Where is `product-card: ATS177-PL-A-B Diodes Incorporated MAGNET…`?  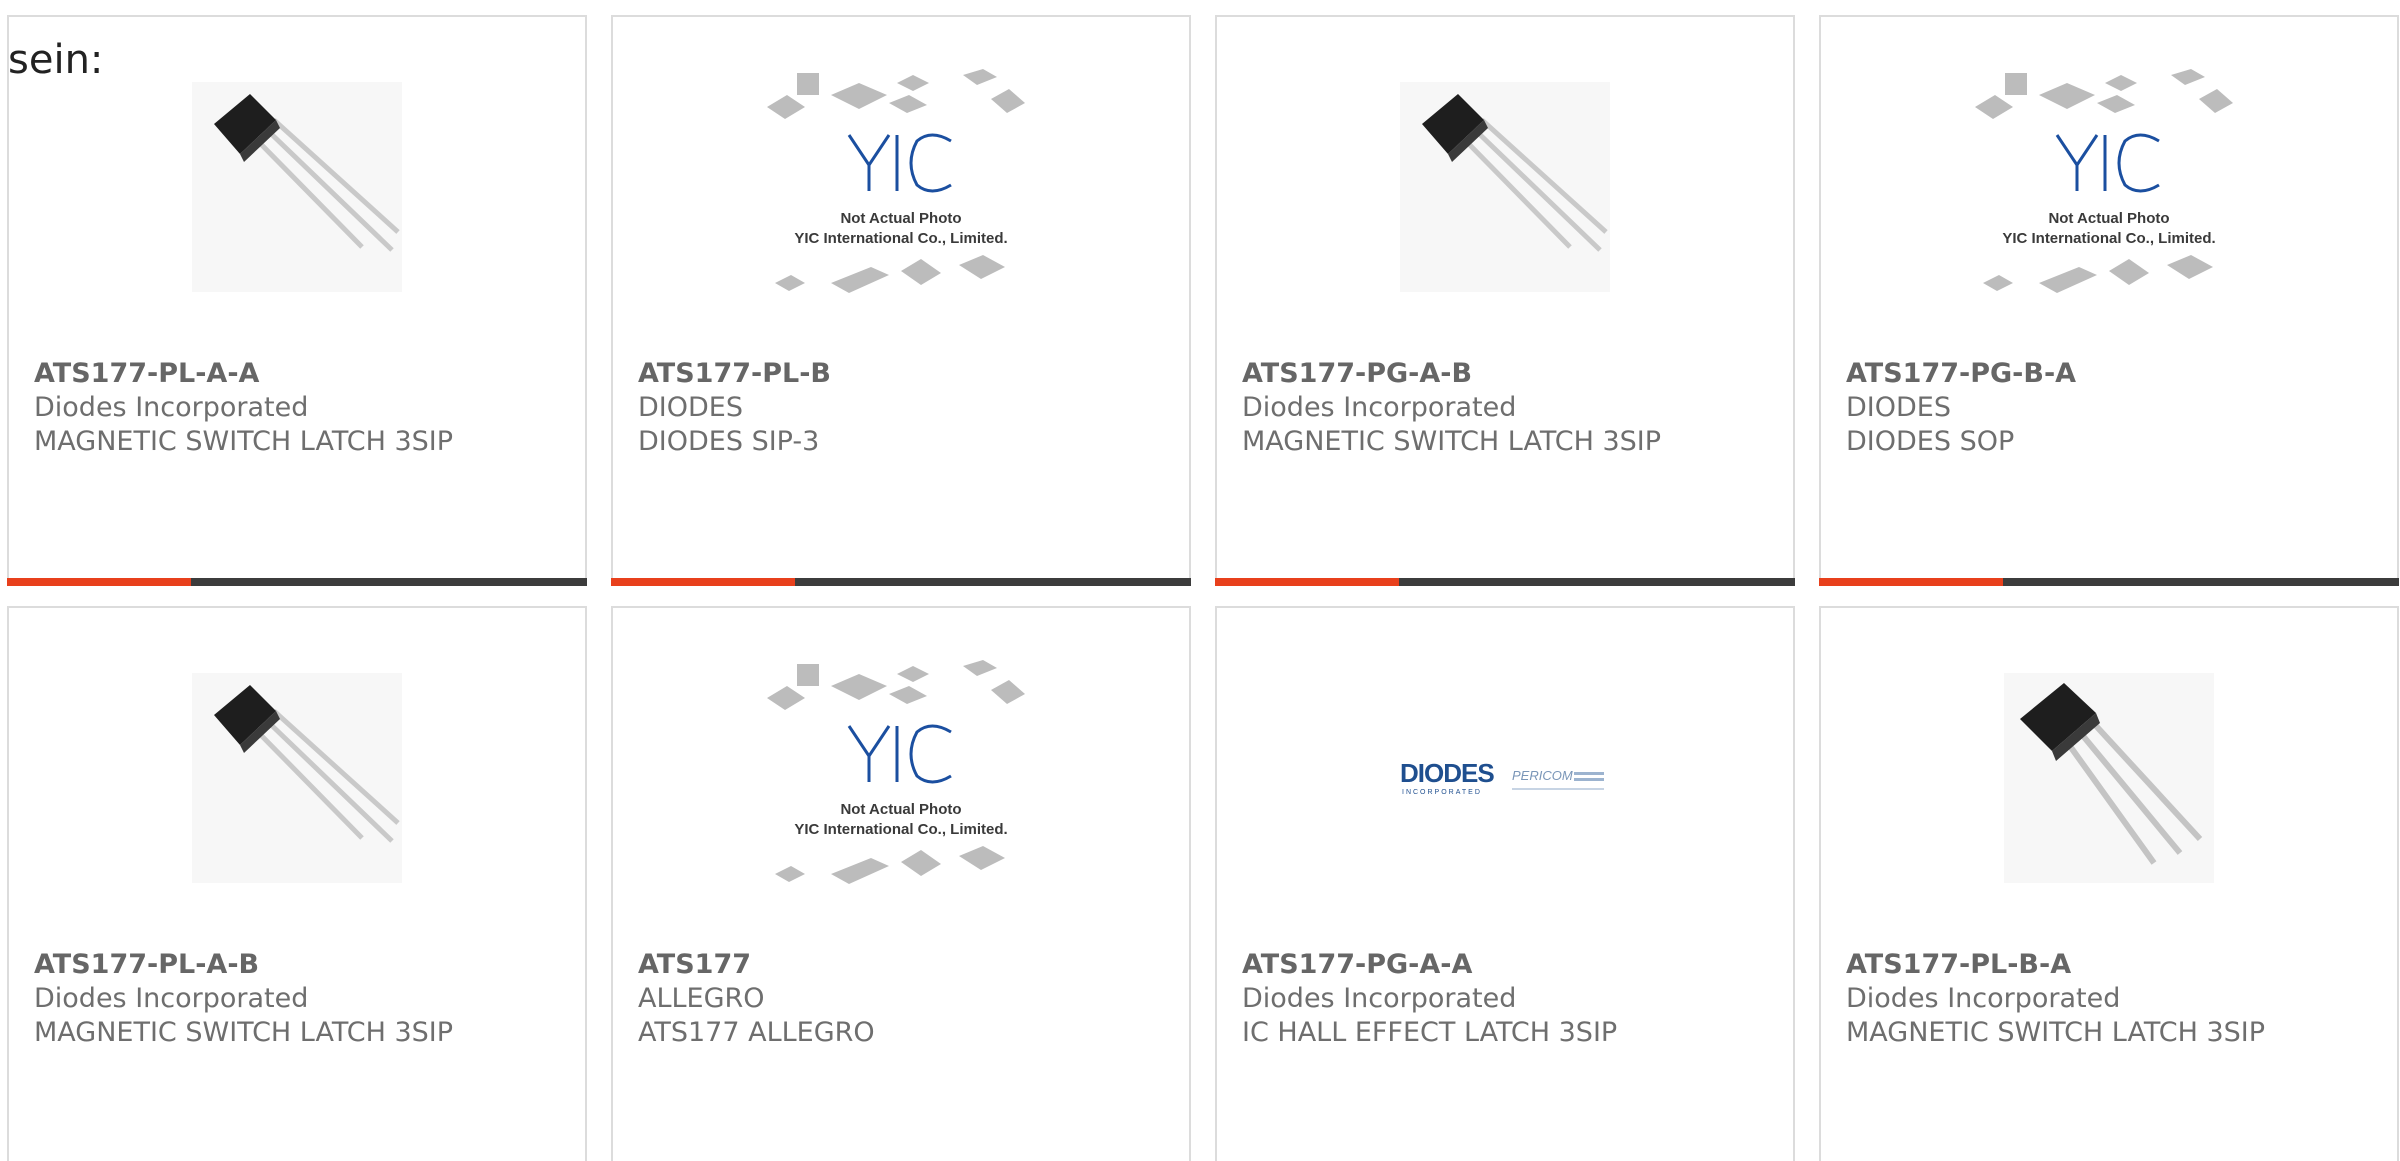 product-card: ATS177-PL-A-B Diodes Incorporated MAGNET… is located at coordinates (297, 883).